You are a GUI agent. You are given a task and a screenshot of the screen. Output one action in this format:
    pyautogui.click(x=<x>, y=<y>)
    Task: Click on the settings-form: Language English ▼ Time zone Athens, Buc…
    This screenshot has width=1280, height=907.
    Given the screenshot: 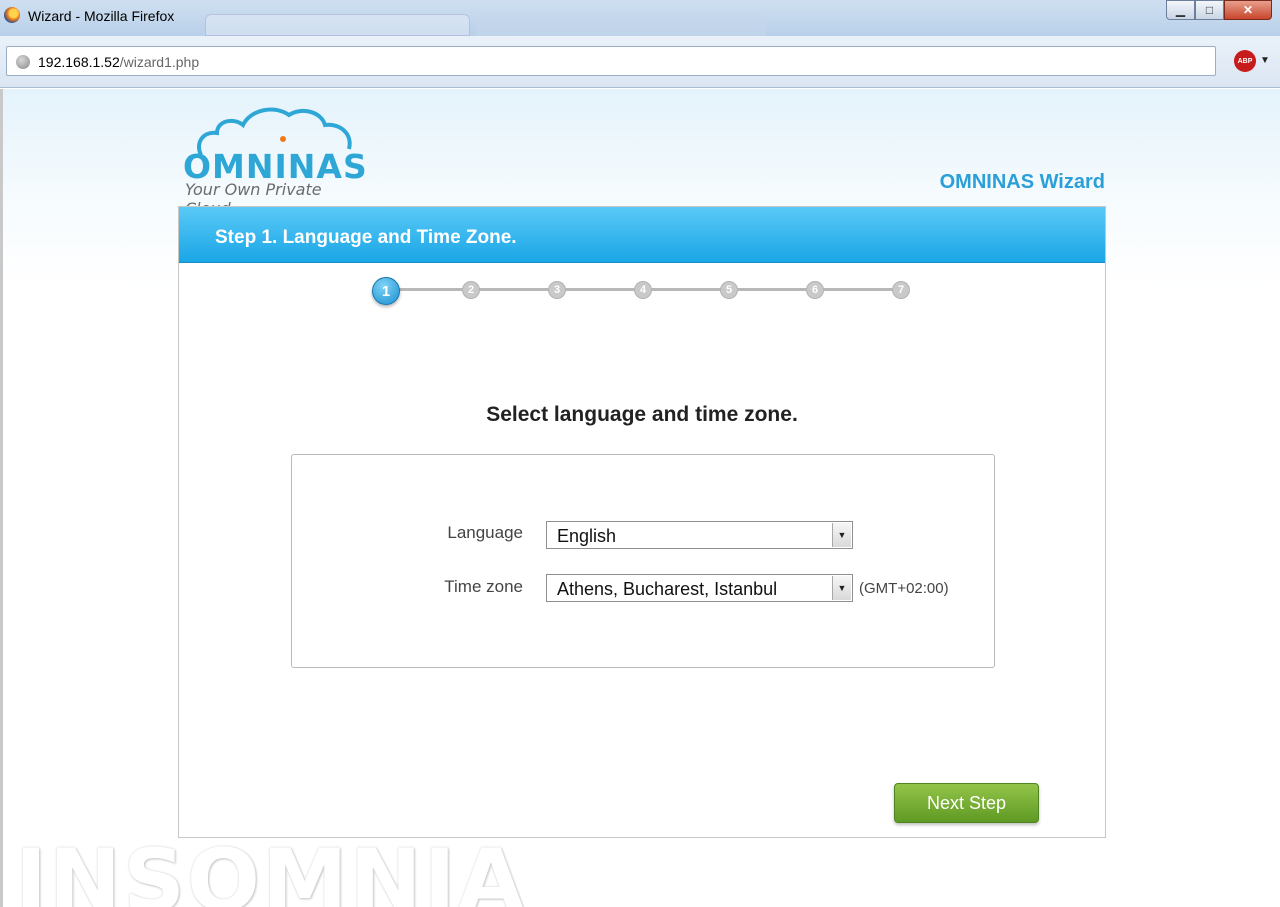 What is the action you would take?
    pyautogui.click(x=643, y=561)
    